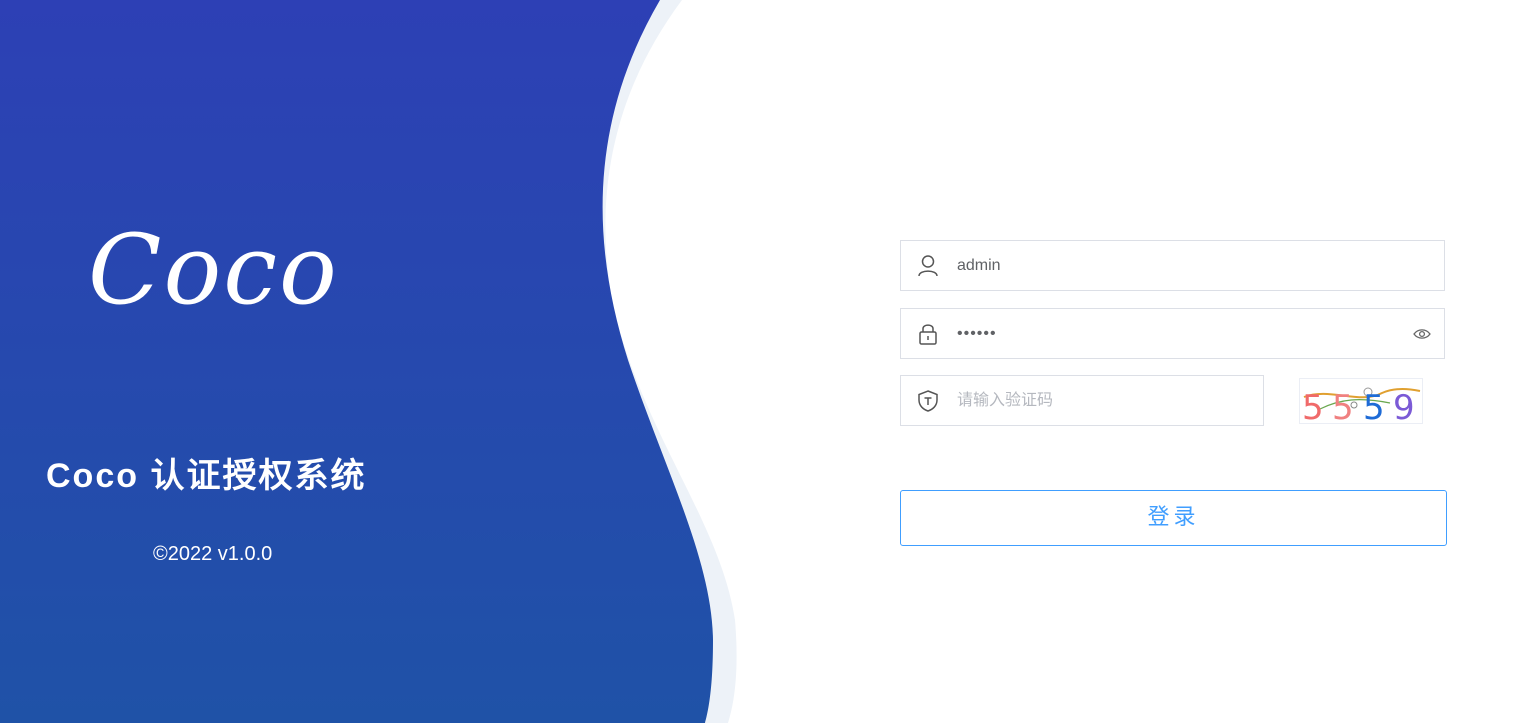 The image size is (1538, 723). Describe the element at coordinates (928, 401) in the screenshot. I see `shield-icon` at that location.